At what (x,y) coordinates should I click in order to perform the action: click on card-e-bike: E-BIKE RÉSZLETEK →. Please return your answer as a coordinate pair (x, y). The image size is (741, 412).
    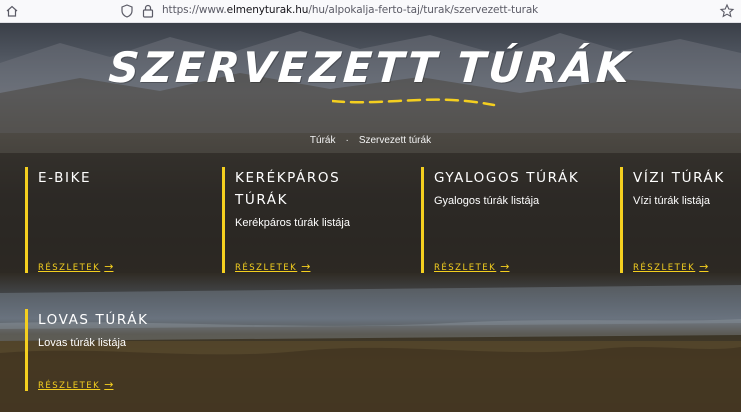
    Looking at the image, I should click on (94, 220).